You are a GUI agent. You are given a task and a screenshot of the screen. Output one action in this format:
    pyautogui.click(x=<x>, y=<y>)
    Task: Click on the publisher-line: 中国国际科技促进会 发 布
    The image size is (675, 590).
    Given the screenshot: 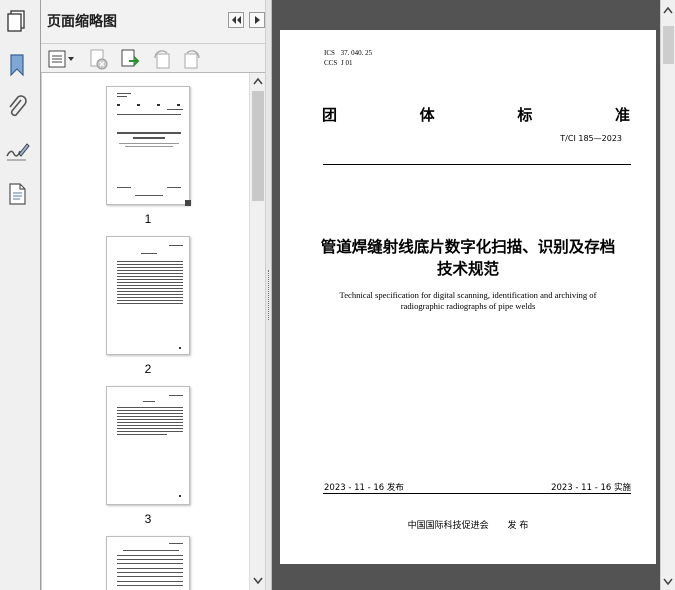 What is the action you would take?
    pyautogui.click(x=468, y=524)
    